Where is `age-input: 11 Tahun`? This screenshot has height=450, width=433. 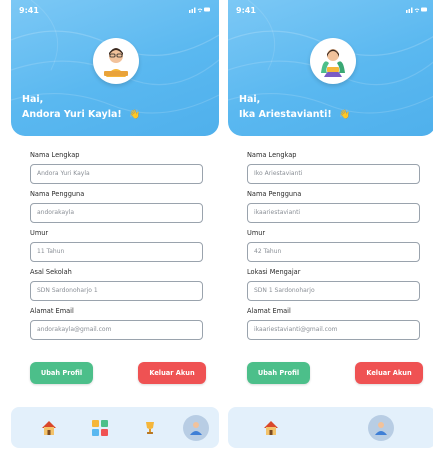
age-input: 11 Tahun is located at coordinates (116, 252).